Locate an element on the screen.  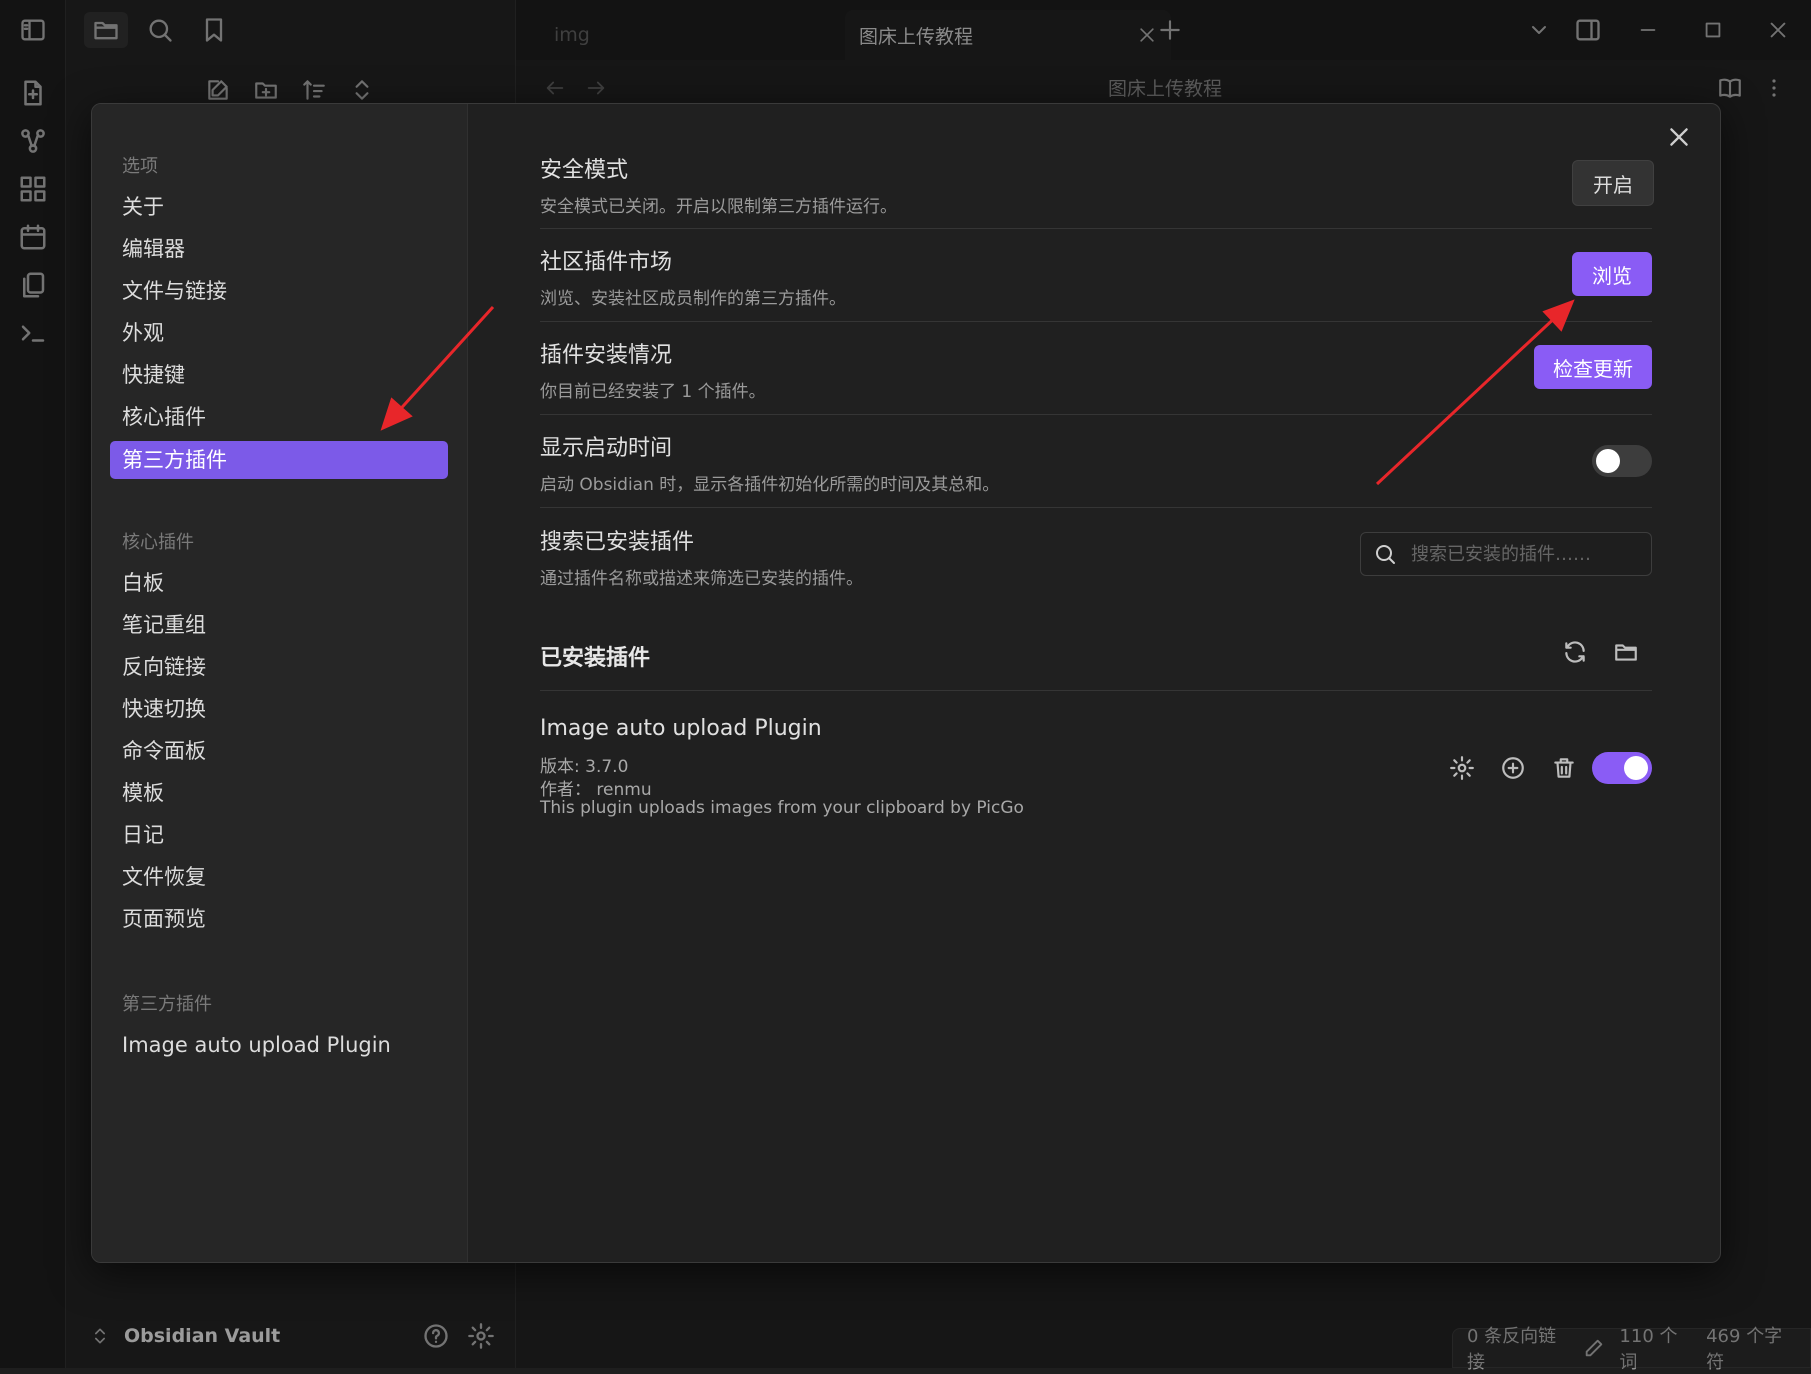
plugin-enable-toggle is located at coordinates (1622, 768).